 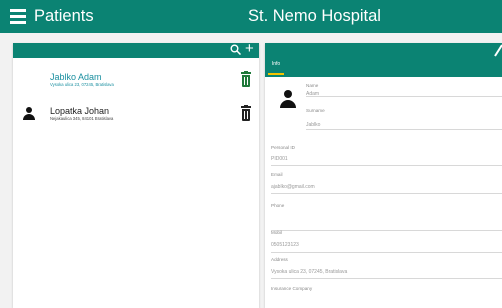 I want to click on edit-icon, so click(x=497, y=51).